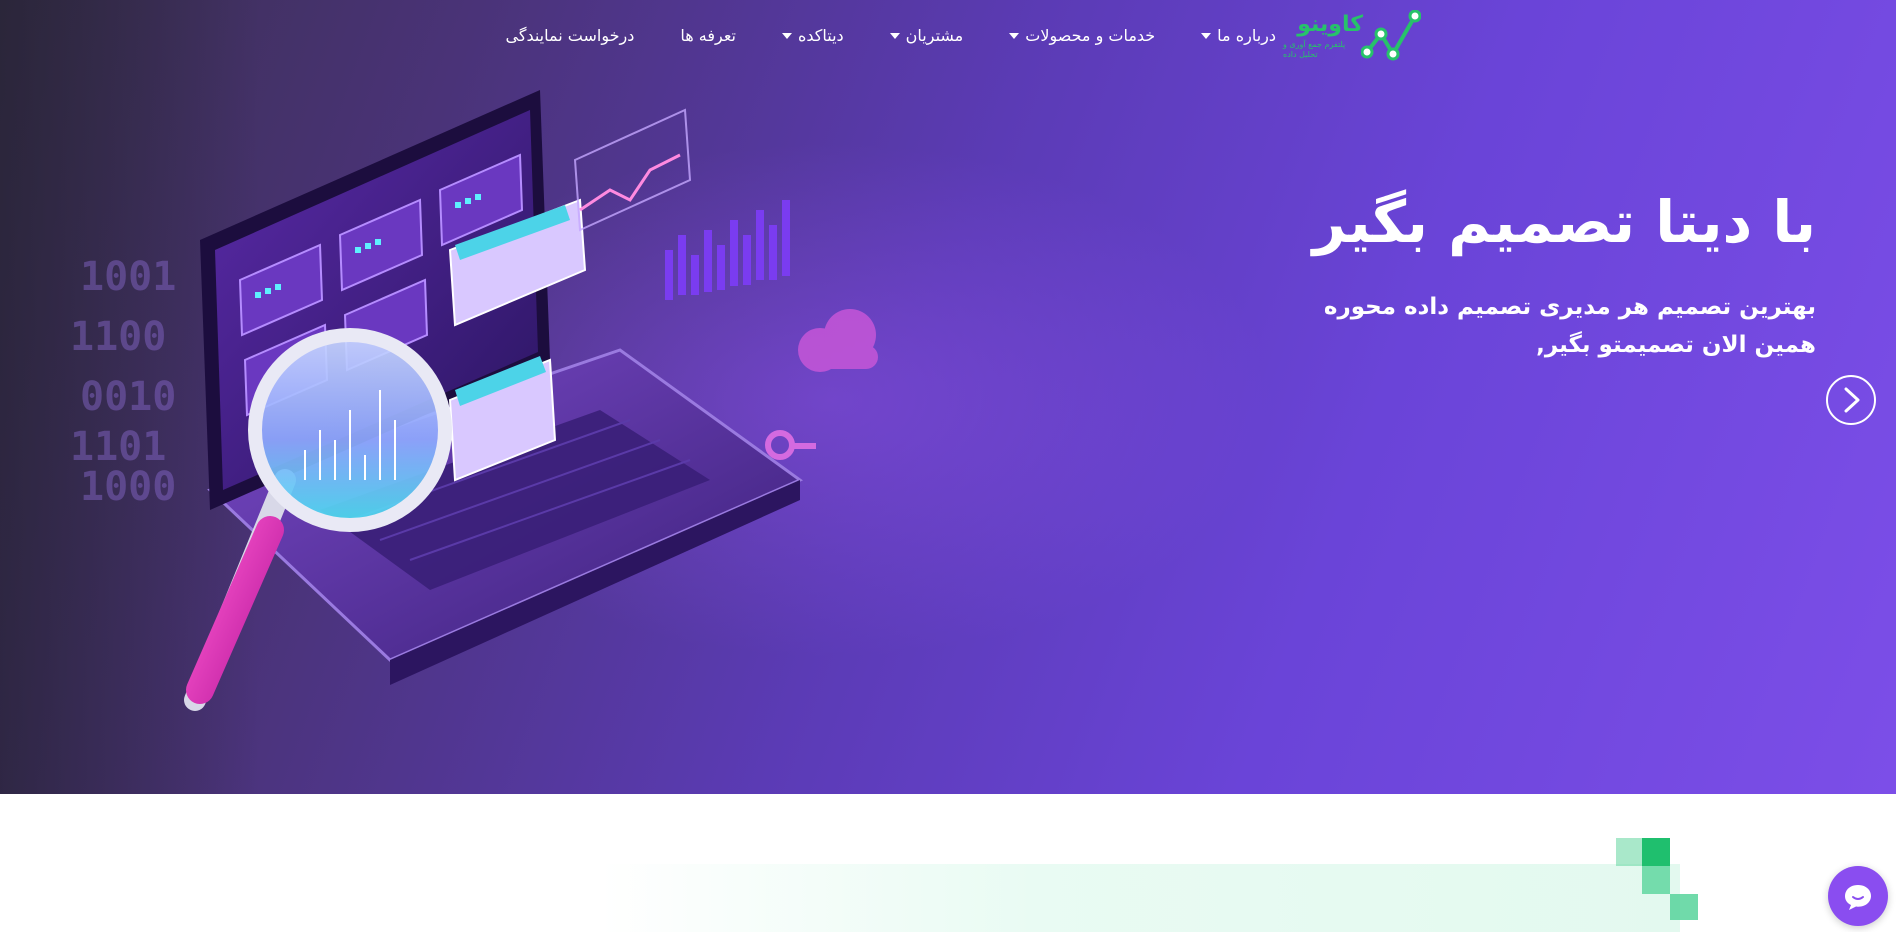 The height and width of the screenshot is (932, 1896). What do you see at coordinates (934, 35) in the screenshot?
I see `nav-item-label: مشتریان` at bounding box center [934, 35].